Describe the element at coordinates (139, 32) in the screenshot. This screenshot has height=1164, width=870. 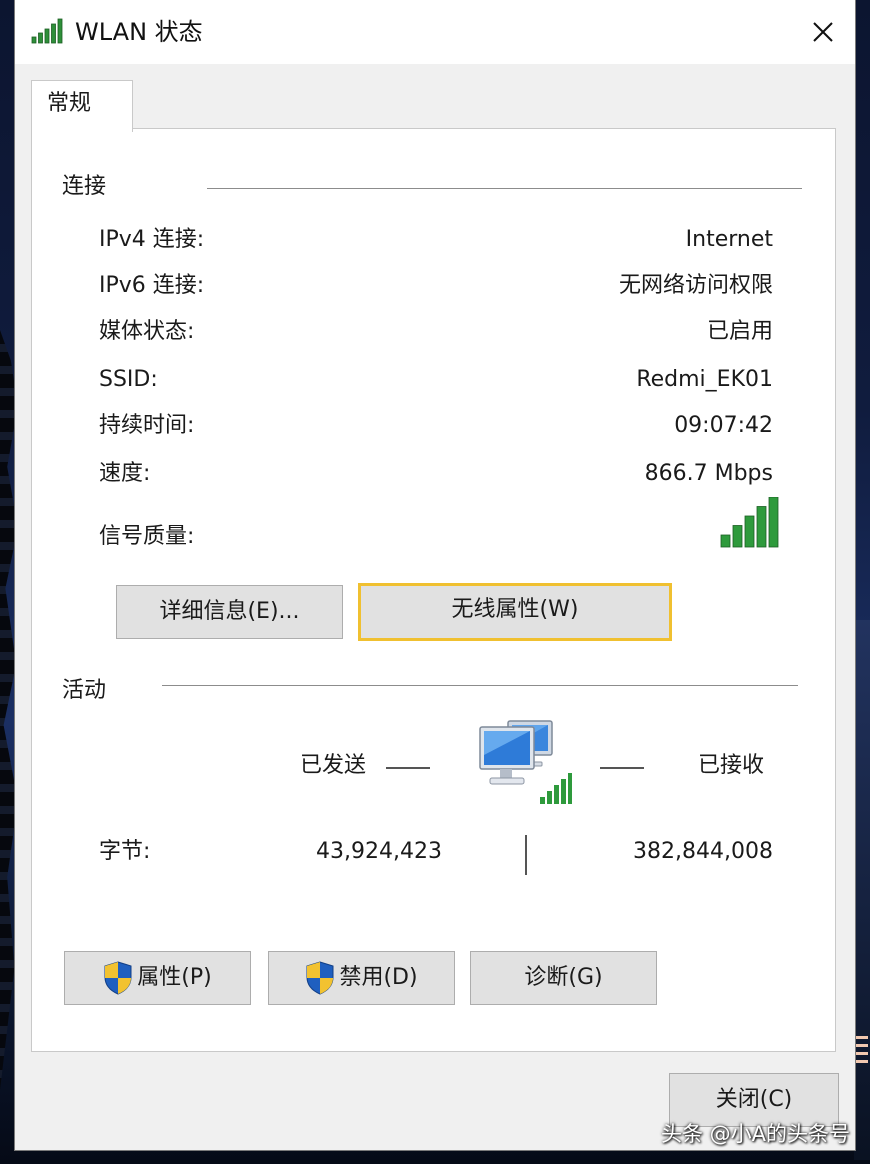
I see `window-title: WLAN 状态` at that location.